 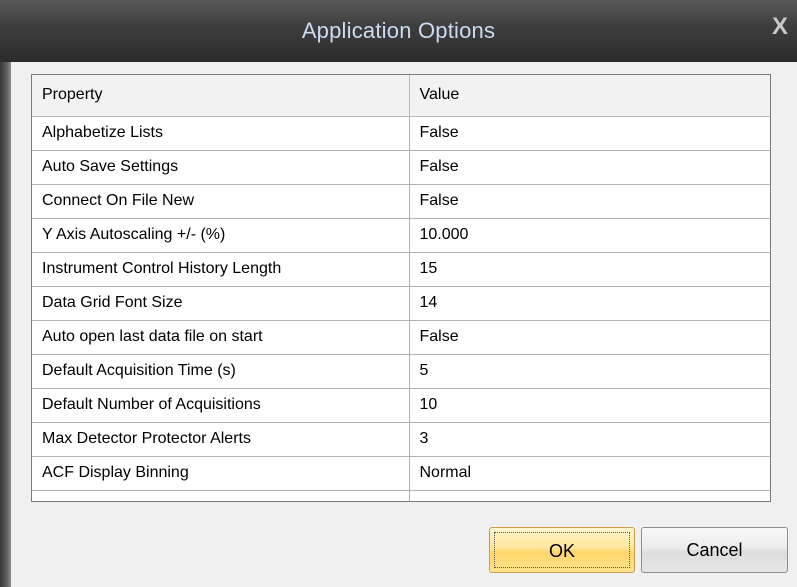 I want to click on table-row: Instrument Control History Length 15, so click(x=401, y=269).